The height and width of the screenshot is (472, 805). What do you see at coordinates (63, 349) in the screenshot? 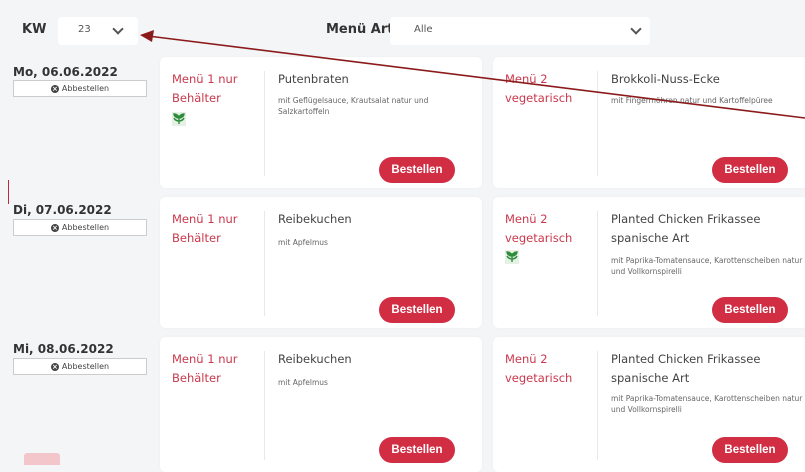
I see `day-date: Mi, 08.06.2022` at bounding box center [63, 349].